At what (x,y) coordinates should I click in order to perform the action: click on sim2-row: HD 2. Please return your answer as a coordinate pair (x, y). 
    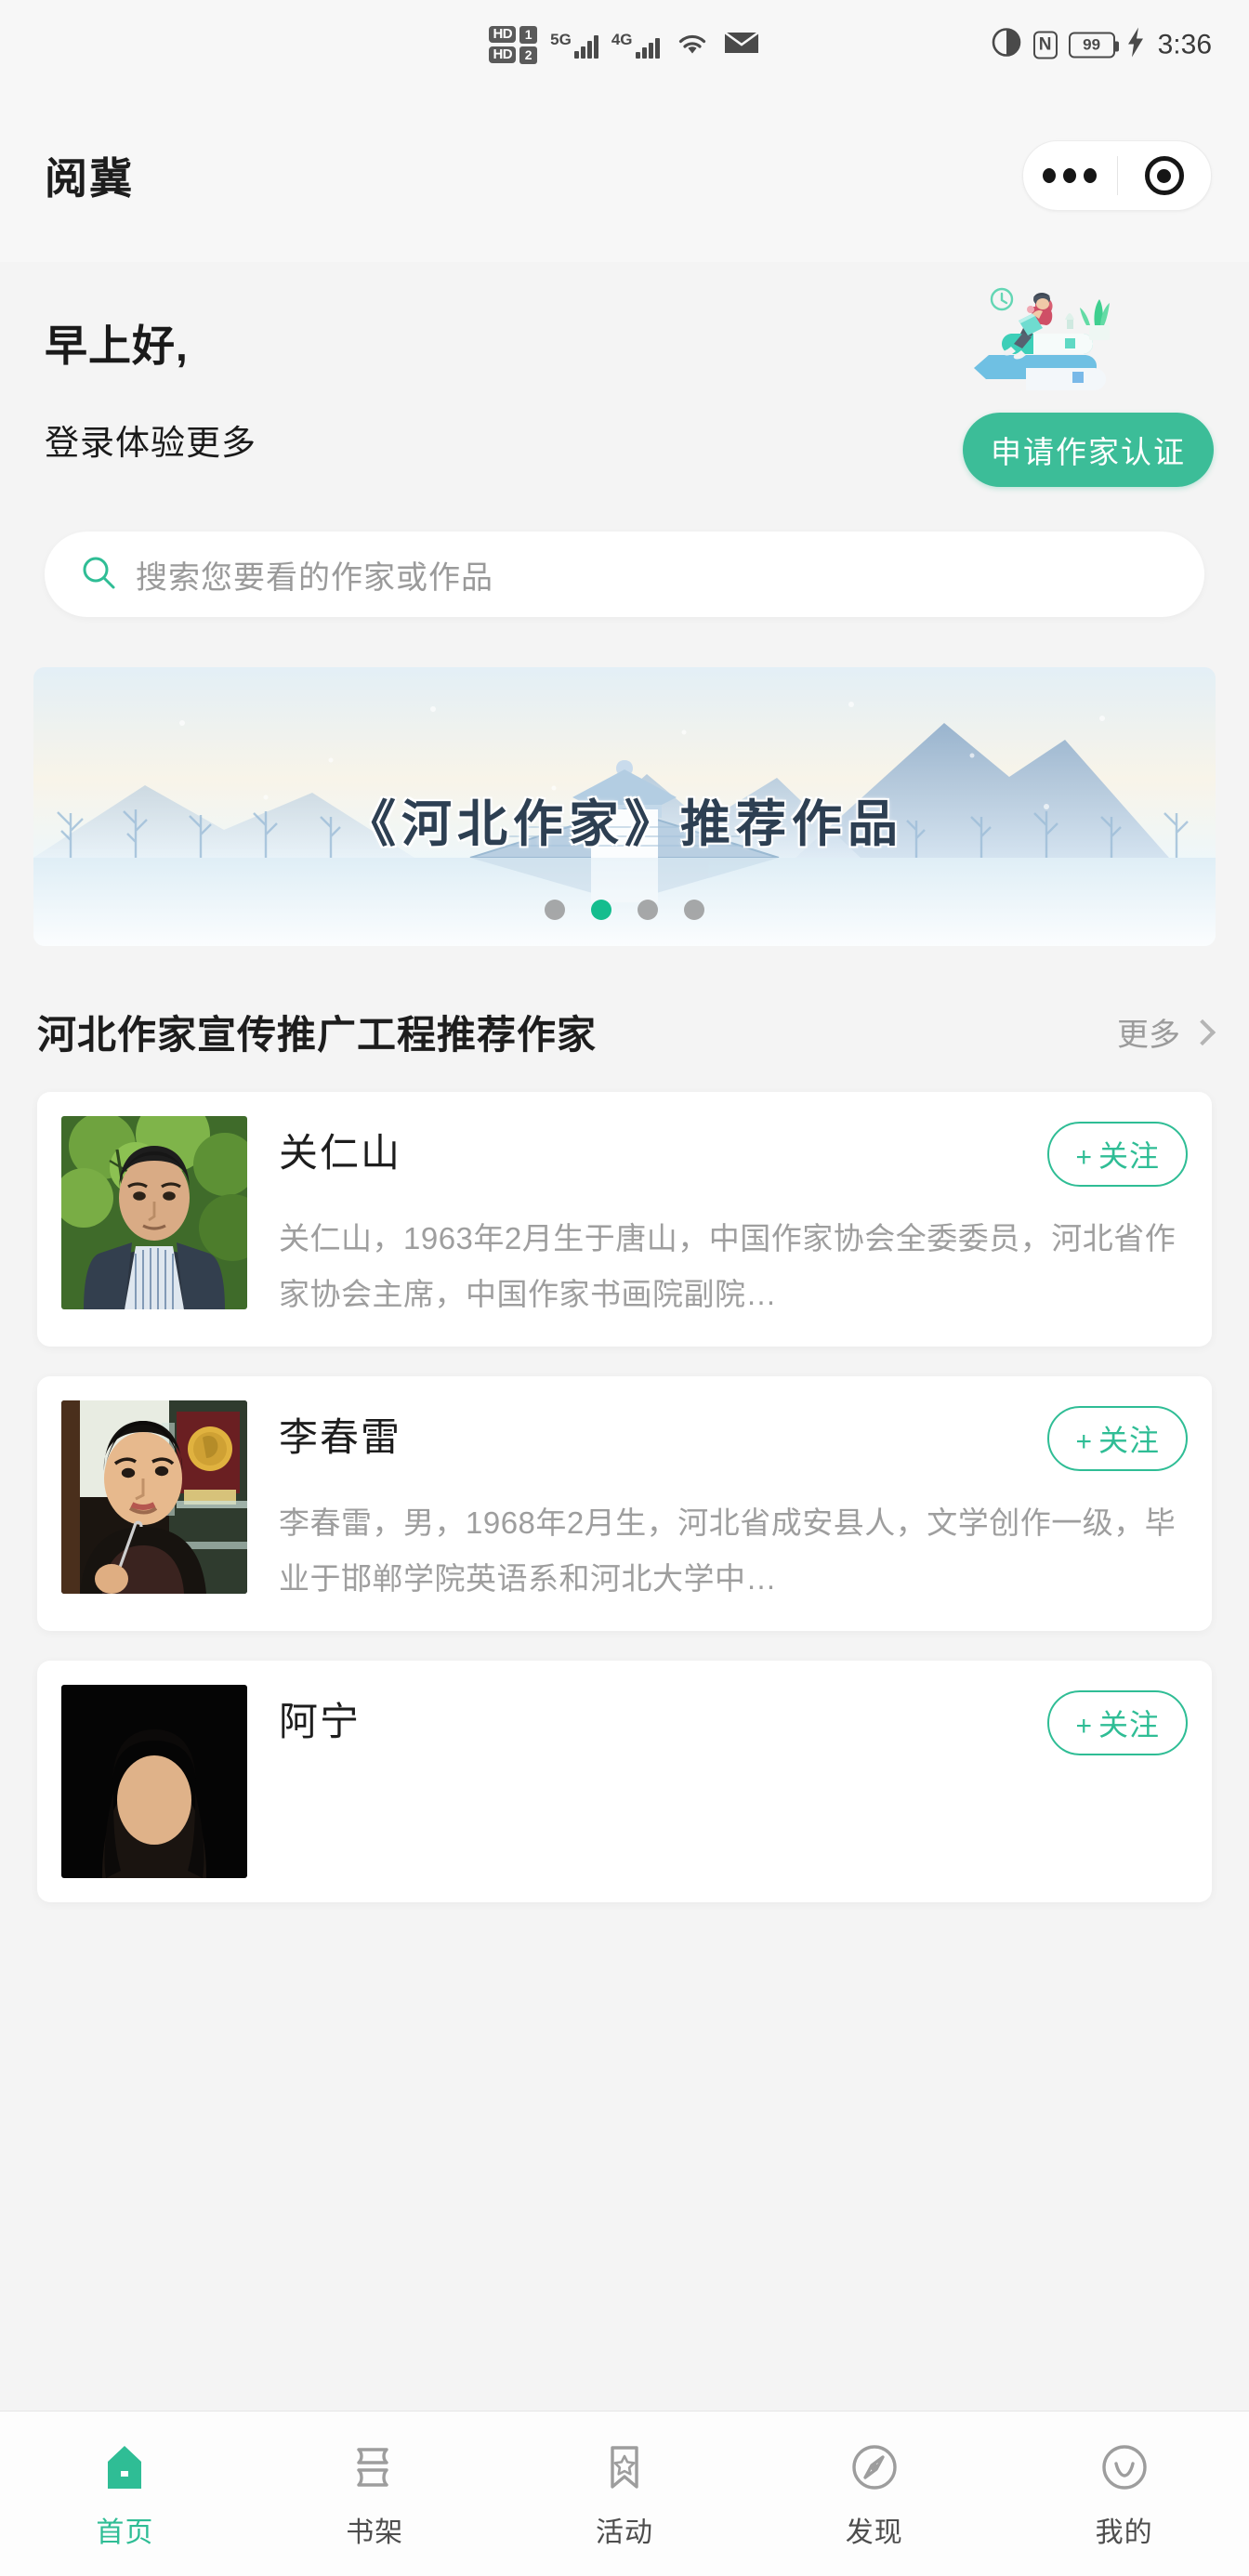
    Looking at the image, I should click on (513, 55).